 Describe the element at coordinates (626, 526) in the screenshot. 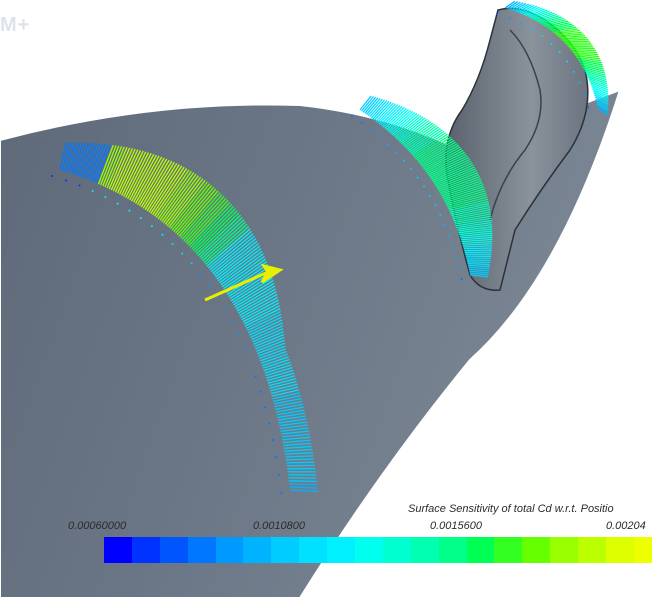

I see `colorbar-tick-4: 0.00204` at that location.